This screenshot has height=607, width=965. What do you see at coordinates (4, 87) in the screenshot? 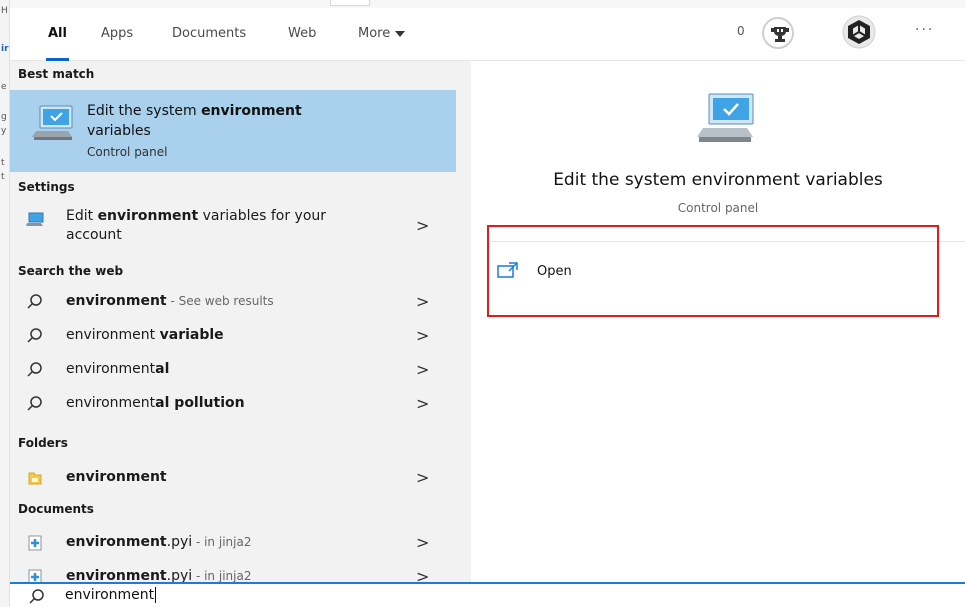
I see `background-text-fragment: e` at bounding box center [4, 87].